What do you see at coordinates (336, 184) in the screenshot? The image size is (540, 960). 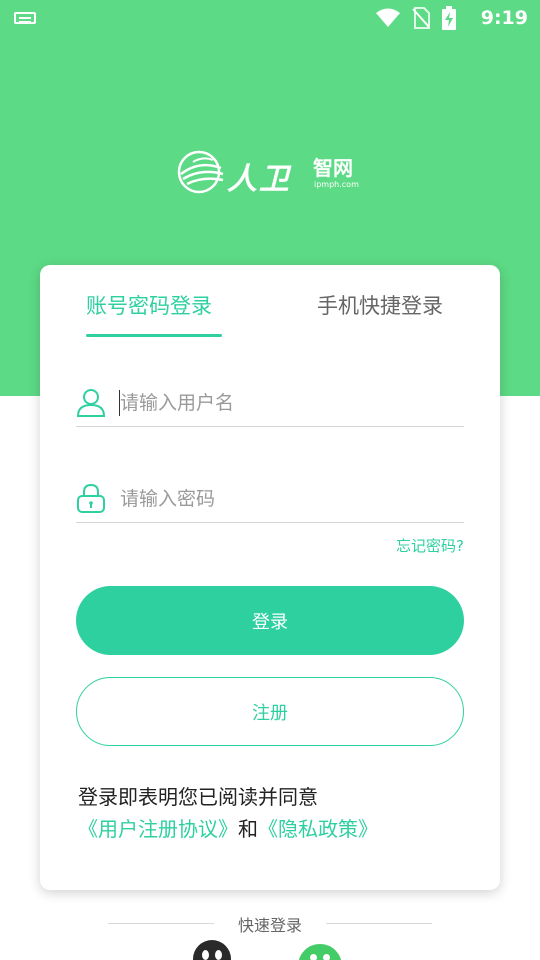 I see `logo-url-text: ipmph.com` at bounding box center [336, 184].